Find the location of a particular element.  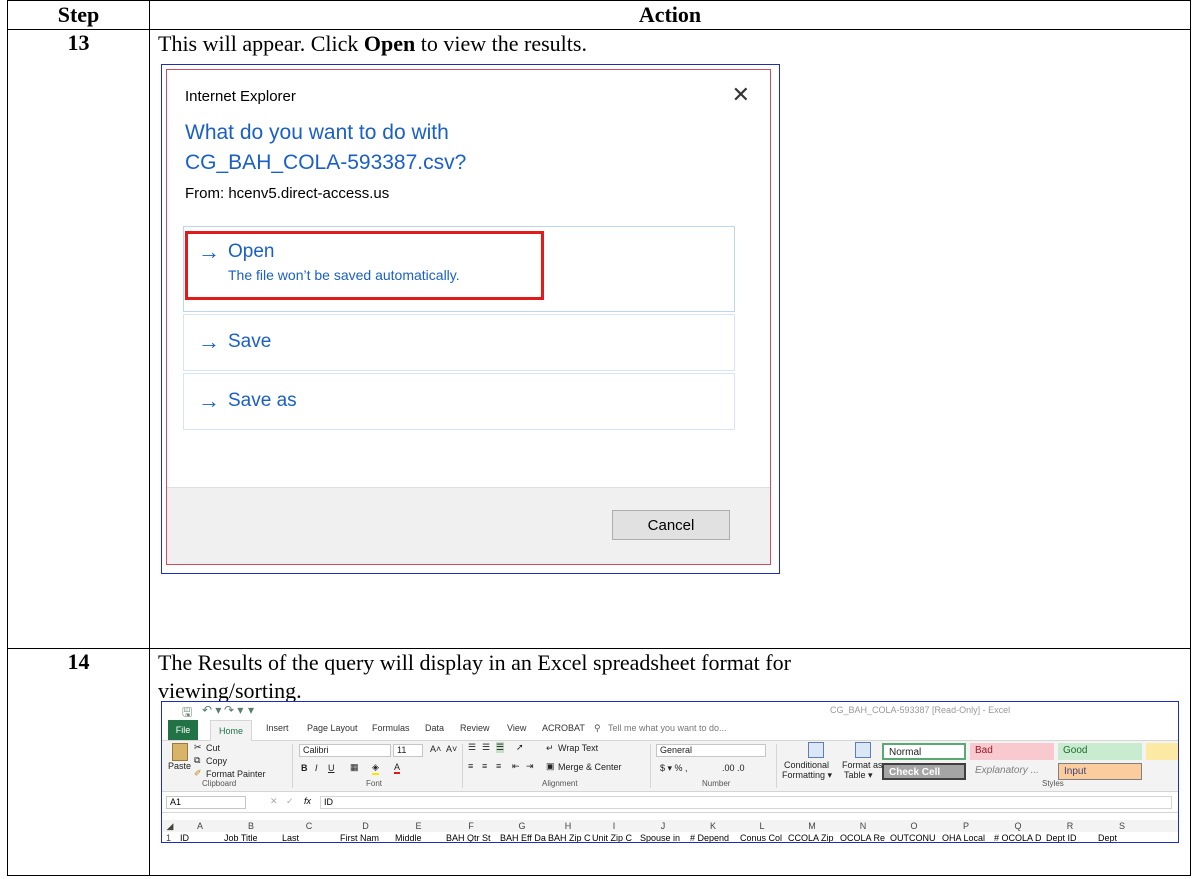

tab-formulas: Formulas is located at coordinates (391, 728).